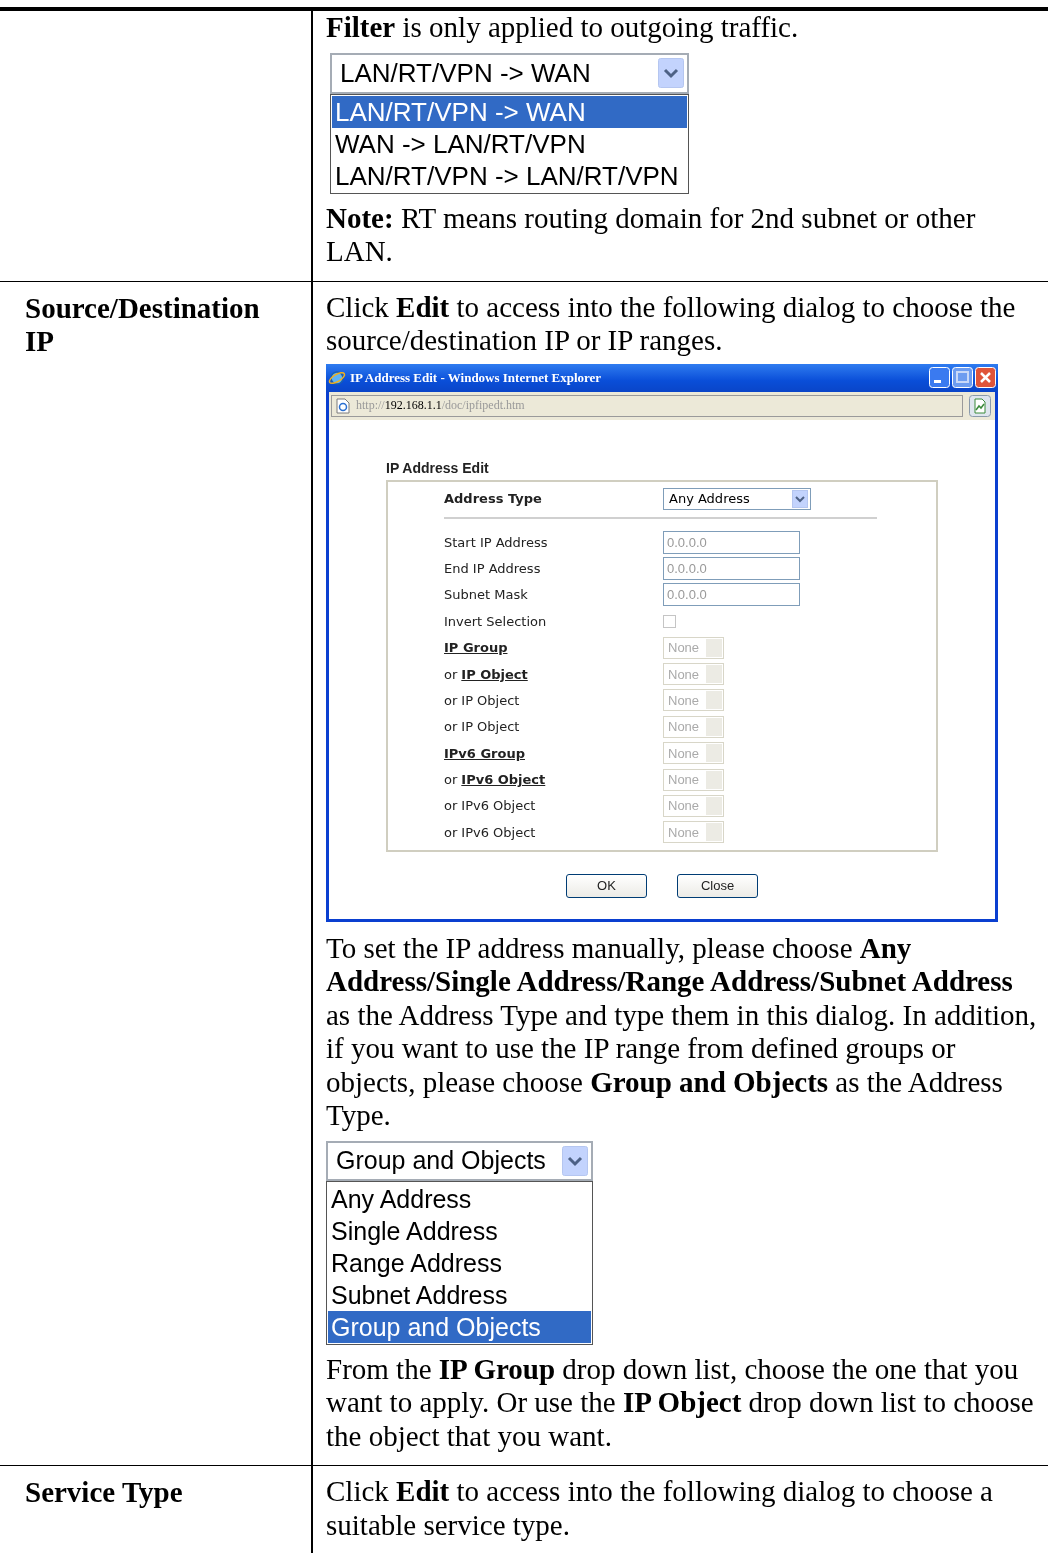  Describe the element at coordinates (939, 377) in the screenshot. I see `minimize-icon` at that location.